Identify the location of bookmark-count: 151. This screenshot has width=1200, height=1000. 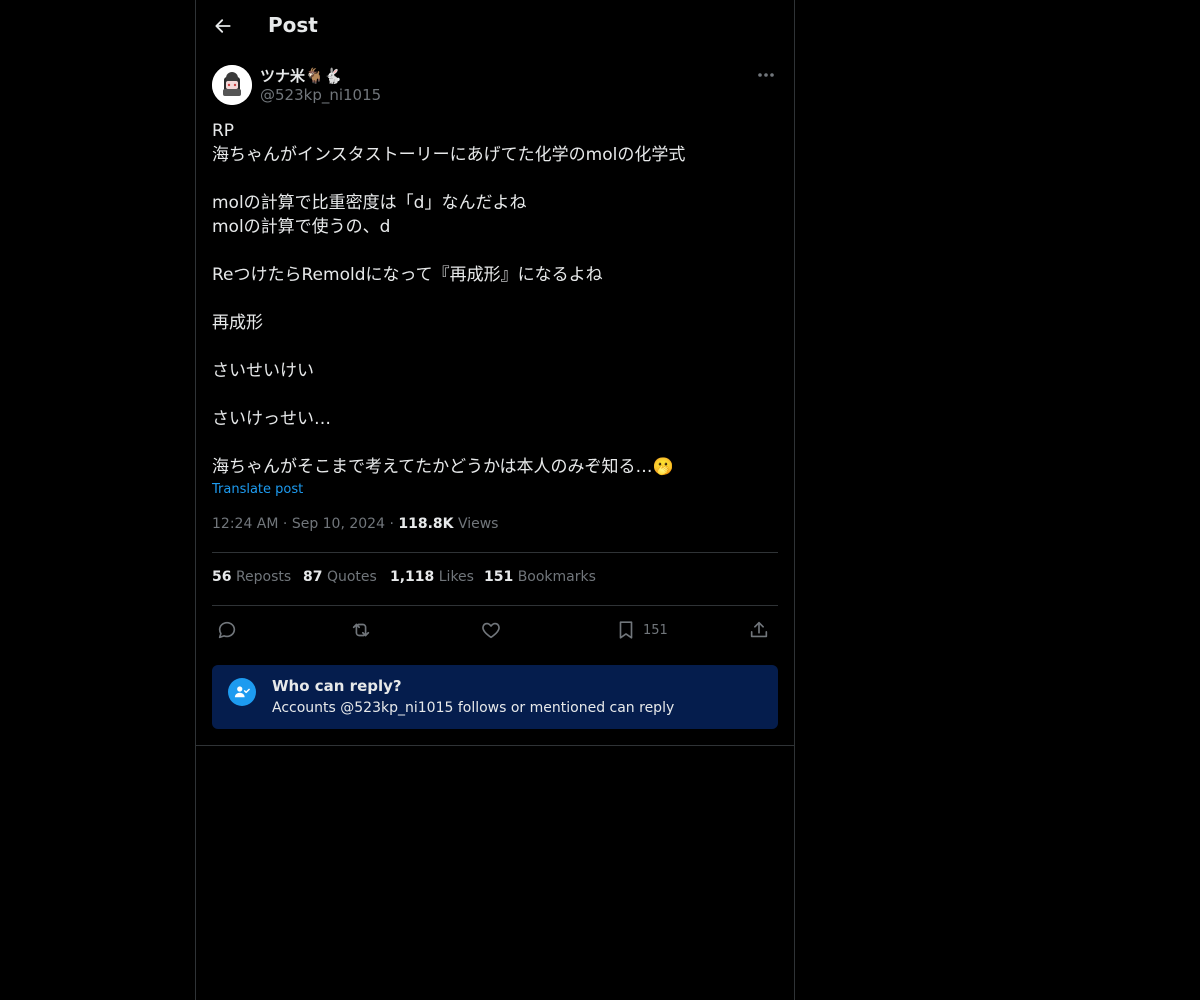
(655, 630).